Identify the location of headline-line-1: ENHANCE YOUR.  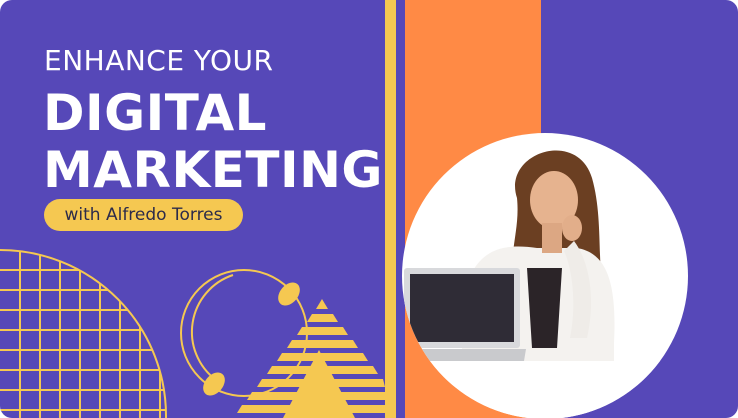
(159, 60).